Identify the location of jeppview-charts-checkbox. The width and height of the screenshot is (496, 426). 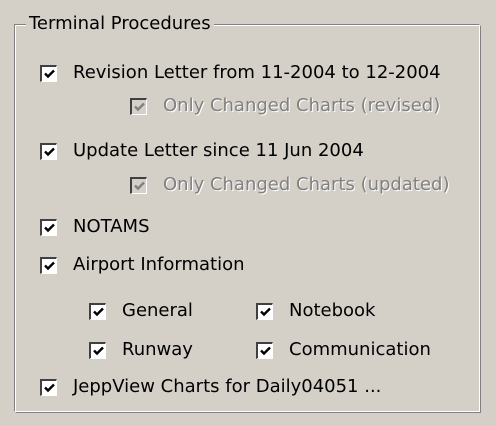
(48, 387).